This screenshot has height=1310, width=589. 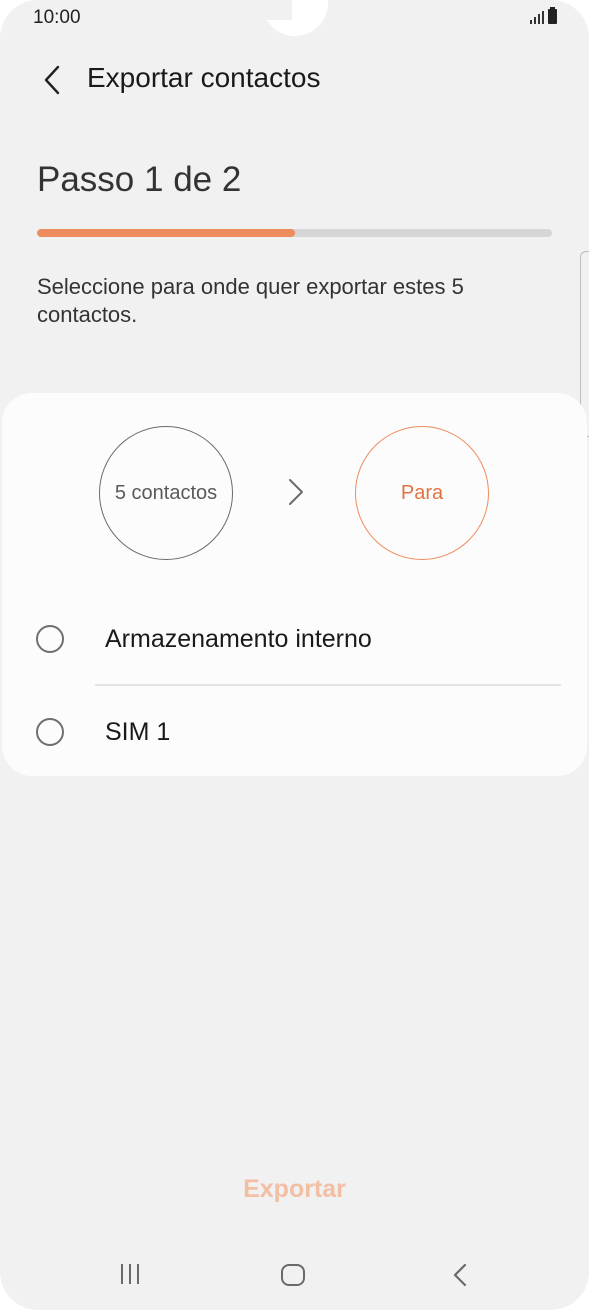 I want to click on page-title: Exportar contactos, so click(x=204, y=77).